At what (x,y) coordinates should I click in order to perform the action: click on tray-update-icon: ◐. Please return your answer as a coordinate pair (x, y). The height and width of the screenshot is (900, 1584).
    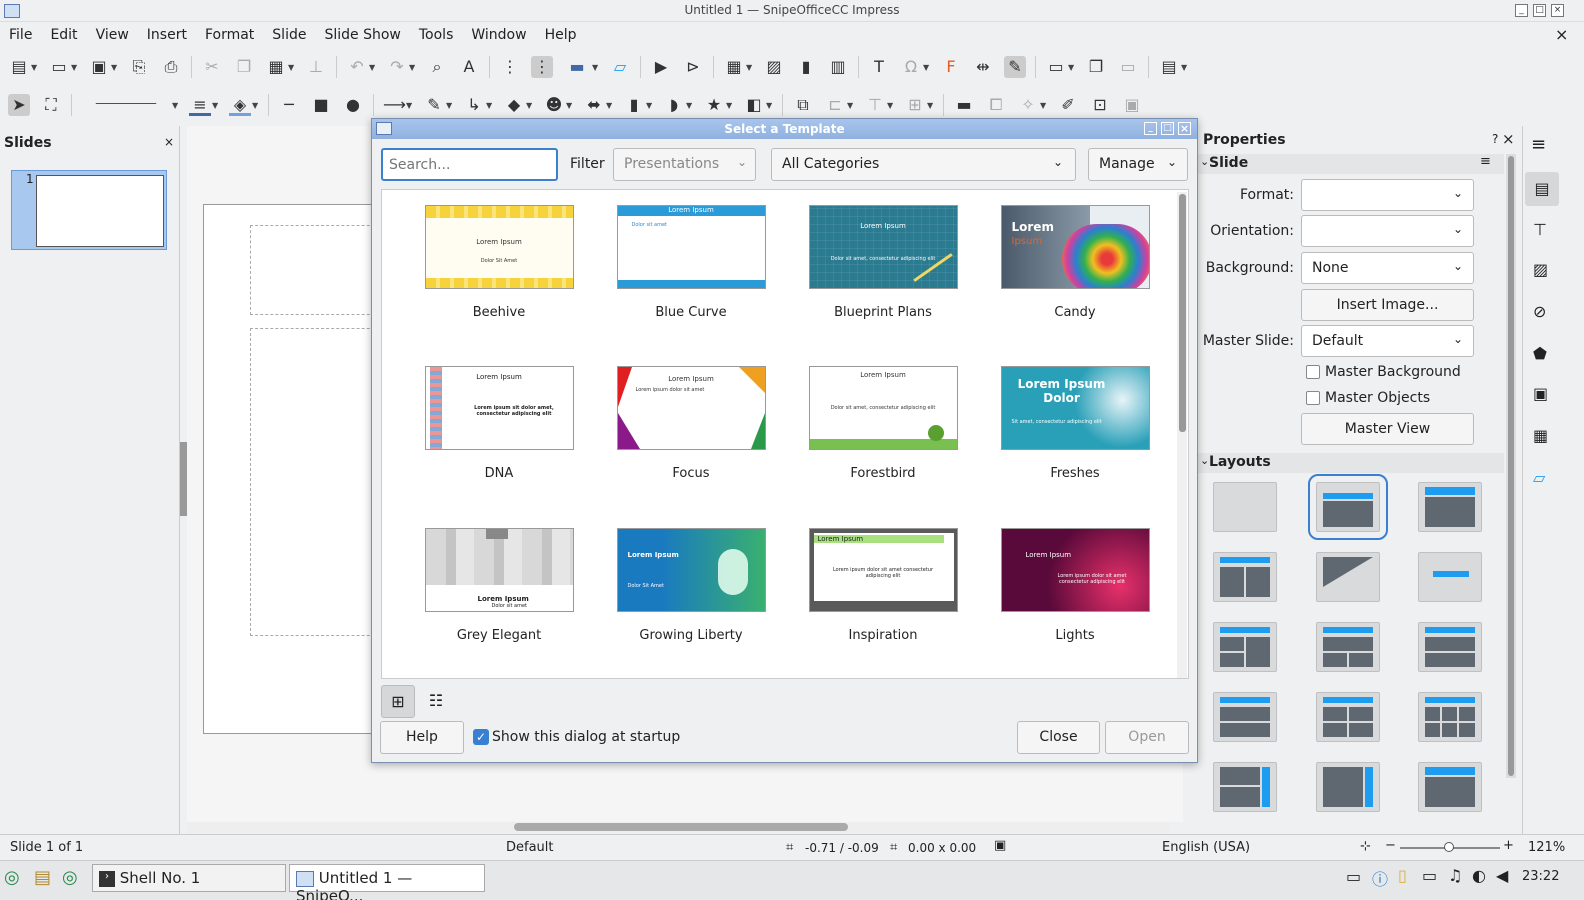
    Looking at the image, I should click on (1479, 875).